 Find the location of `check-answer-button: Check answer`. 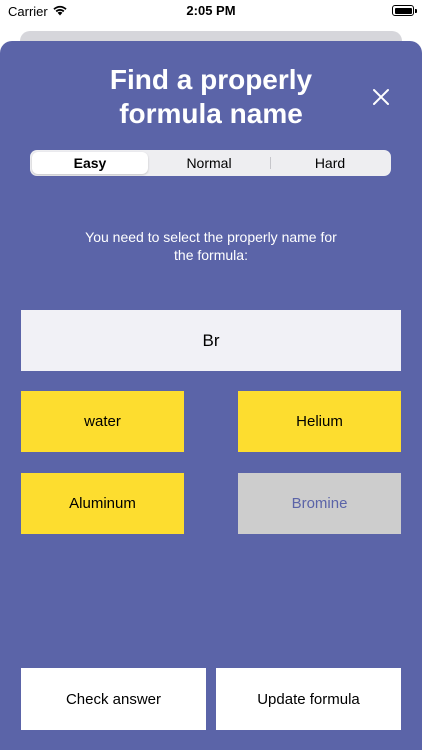

check-answer-button: Check answer is located at coordinates (113, 699).